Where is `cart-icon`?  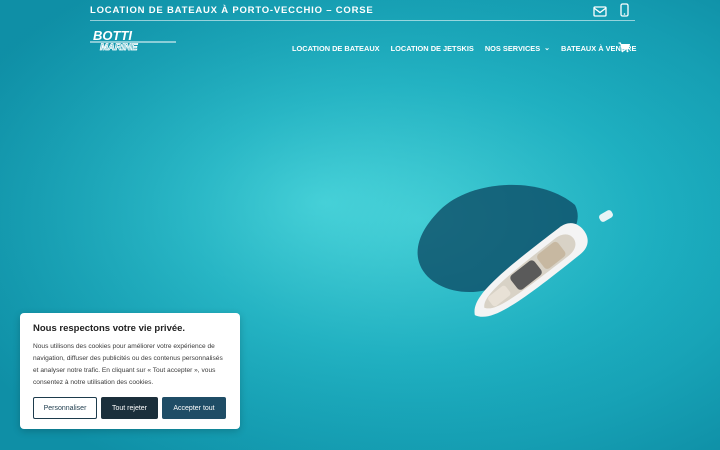
cart-icon is located at coordinates (624, 49).